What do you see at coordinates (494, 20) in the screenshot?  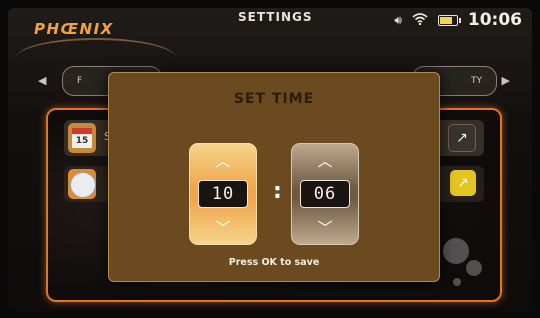 I see `status-clock: 10:06` at bounding box center [494, 20].